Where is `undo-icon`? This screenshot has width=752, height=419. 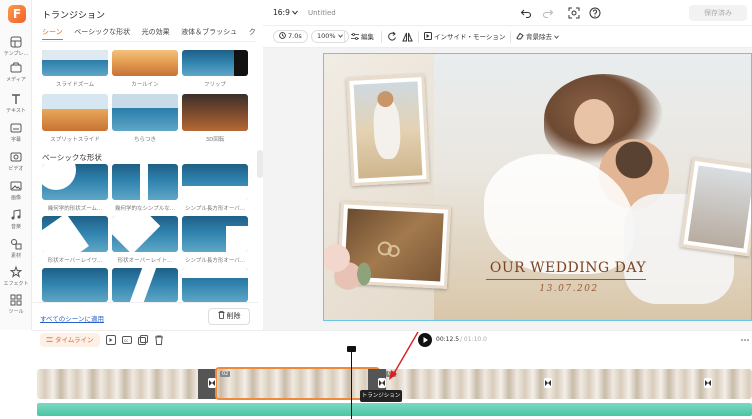 undo-icon is located at coordinates (526, 13).